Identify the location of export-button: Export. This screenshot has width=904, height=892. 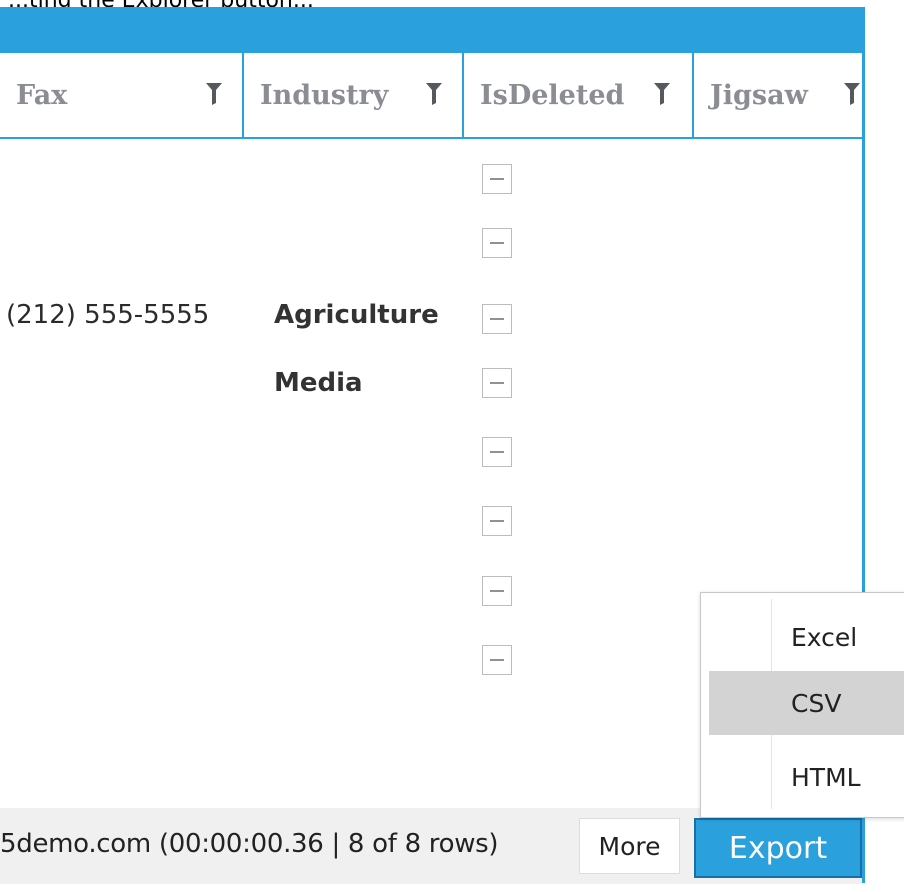
(778, 848).